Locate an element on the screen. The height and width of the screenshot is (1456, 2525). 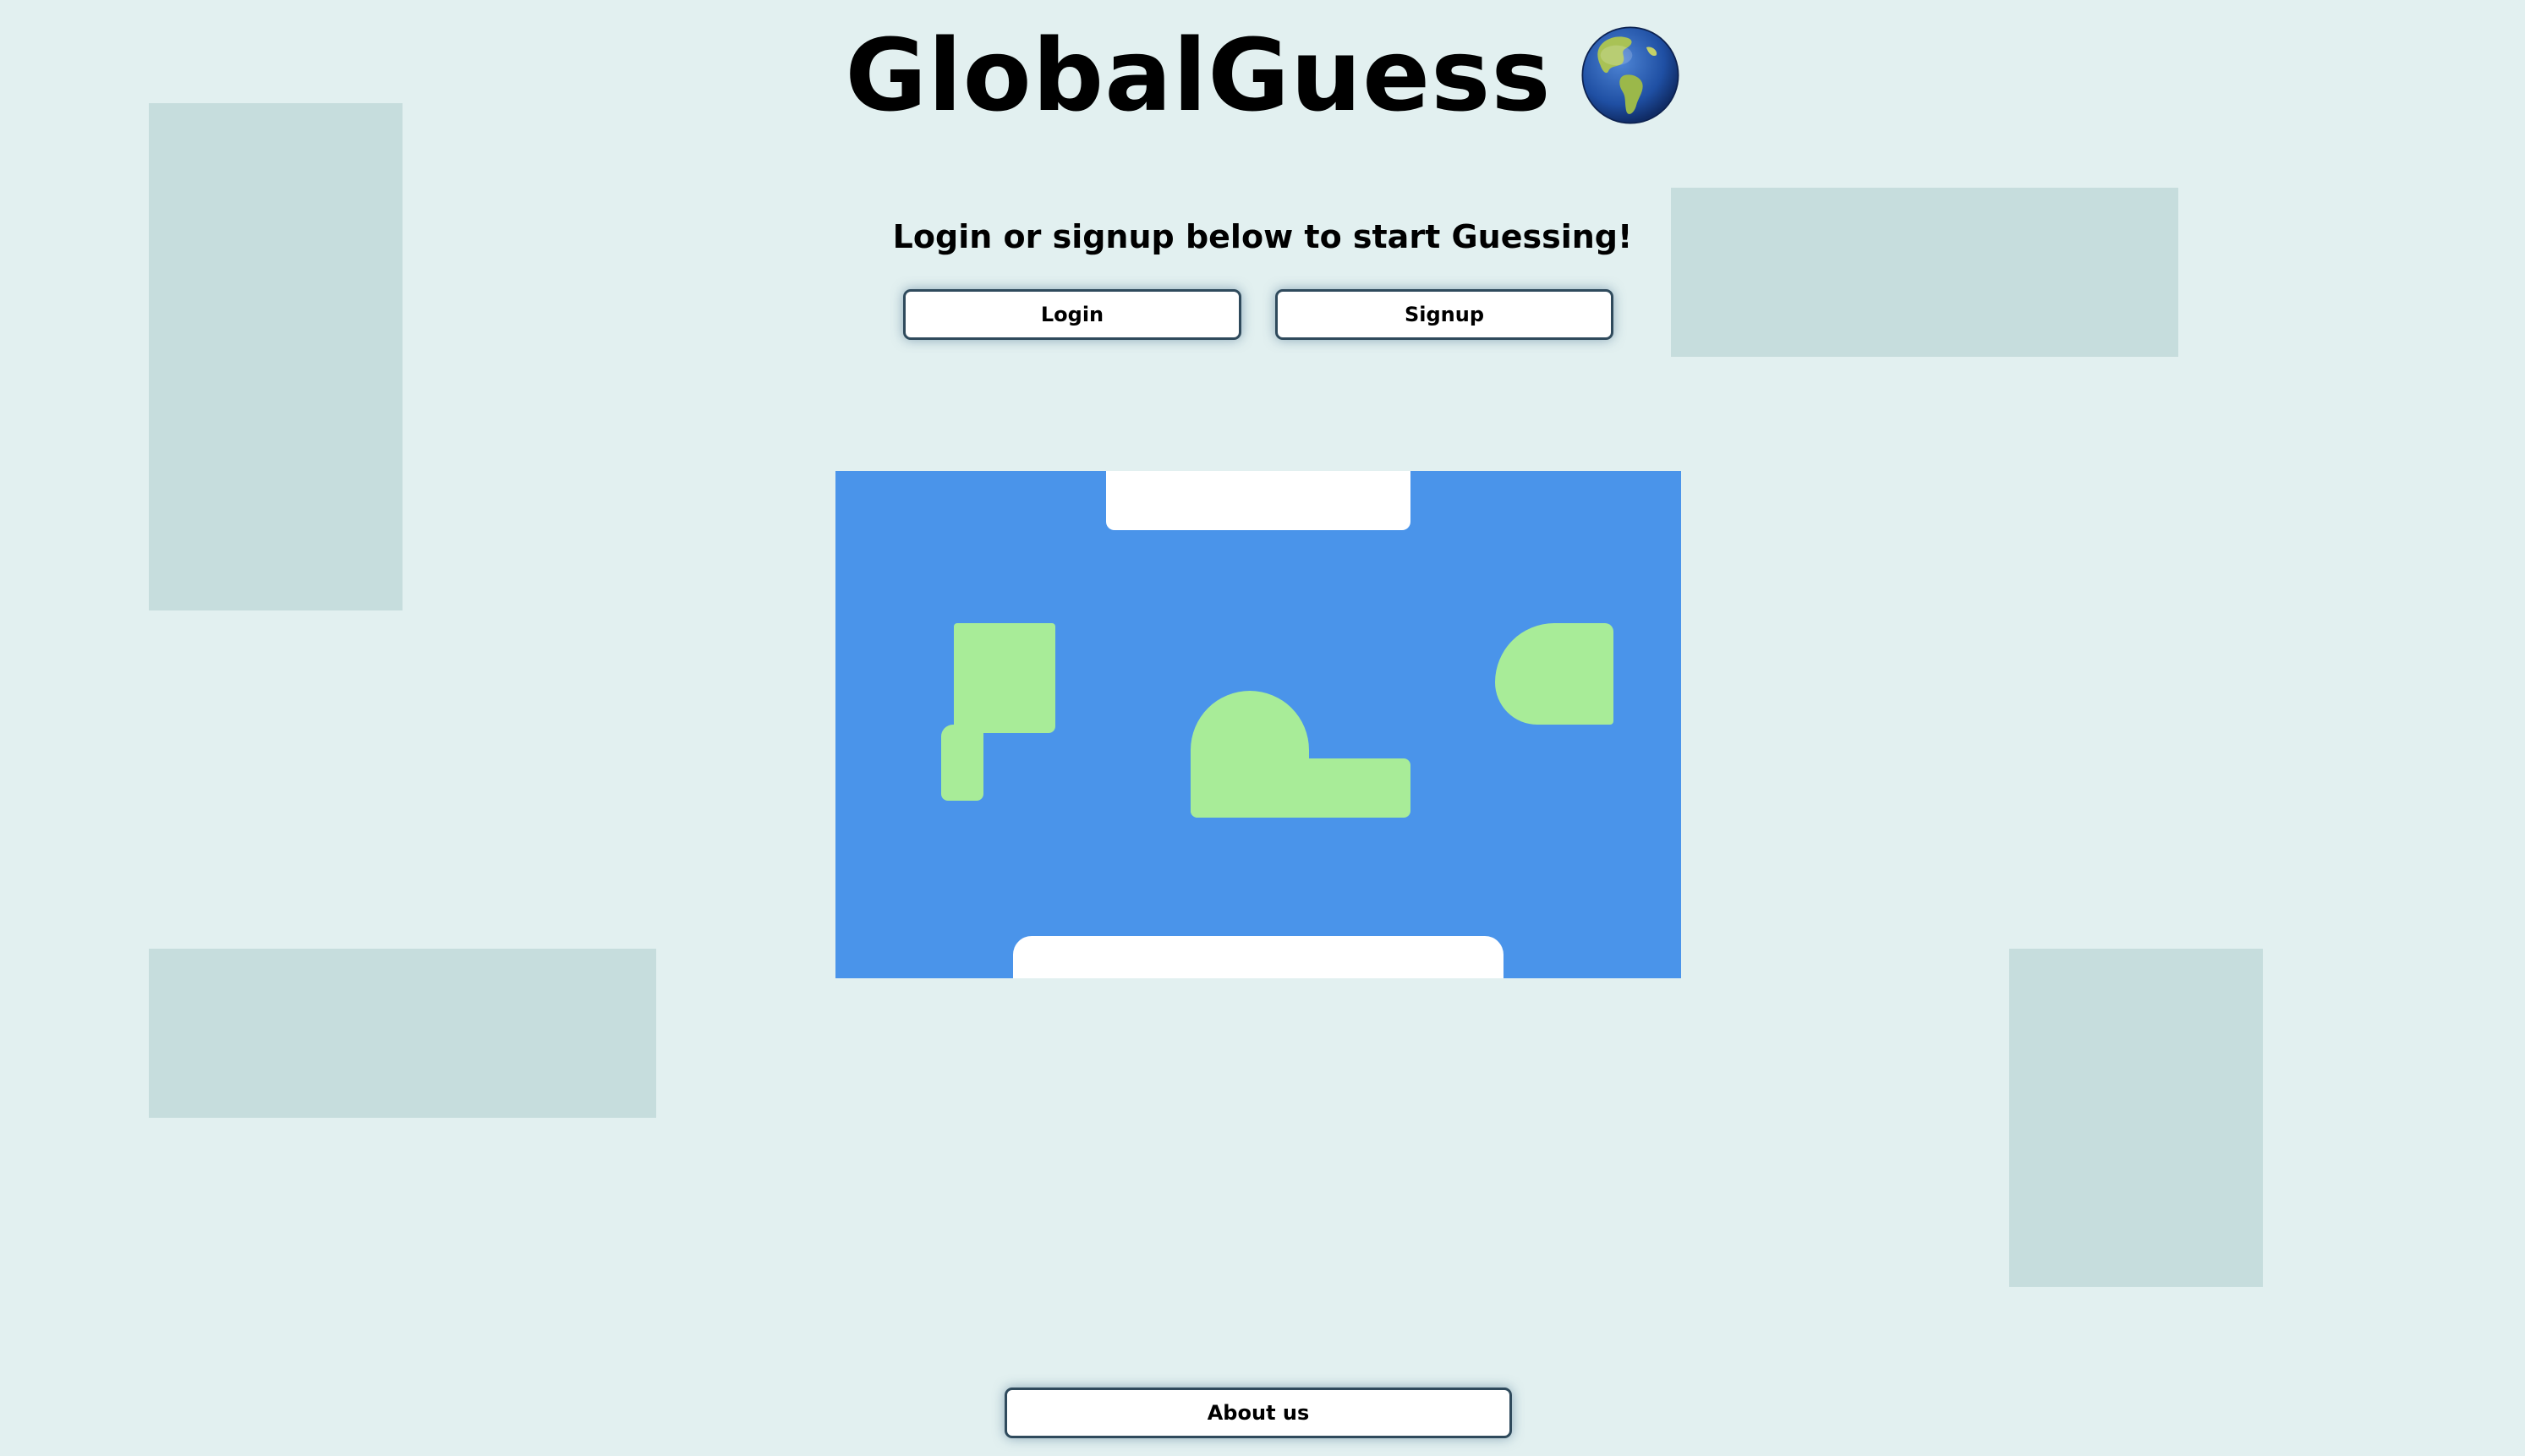
globe-americas-icon is located at coordinates (1630, 75).